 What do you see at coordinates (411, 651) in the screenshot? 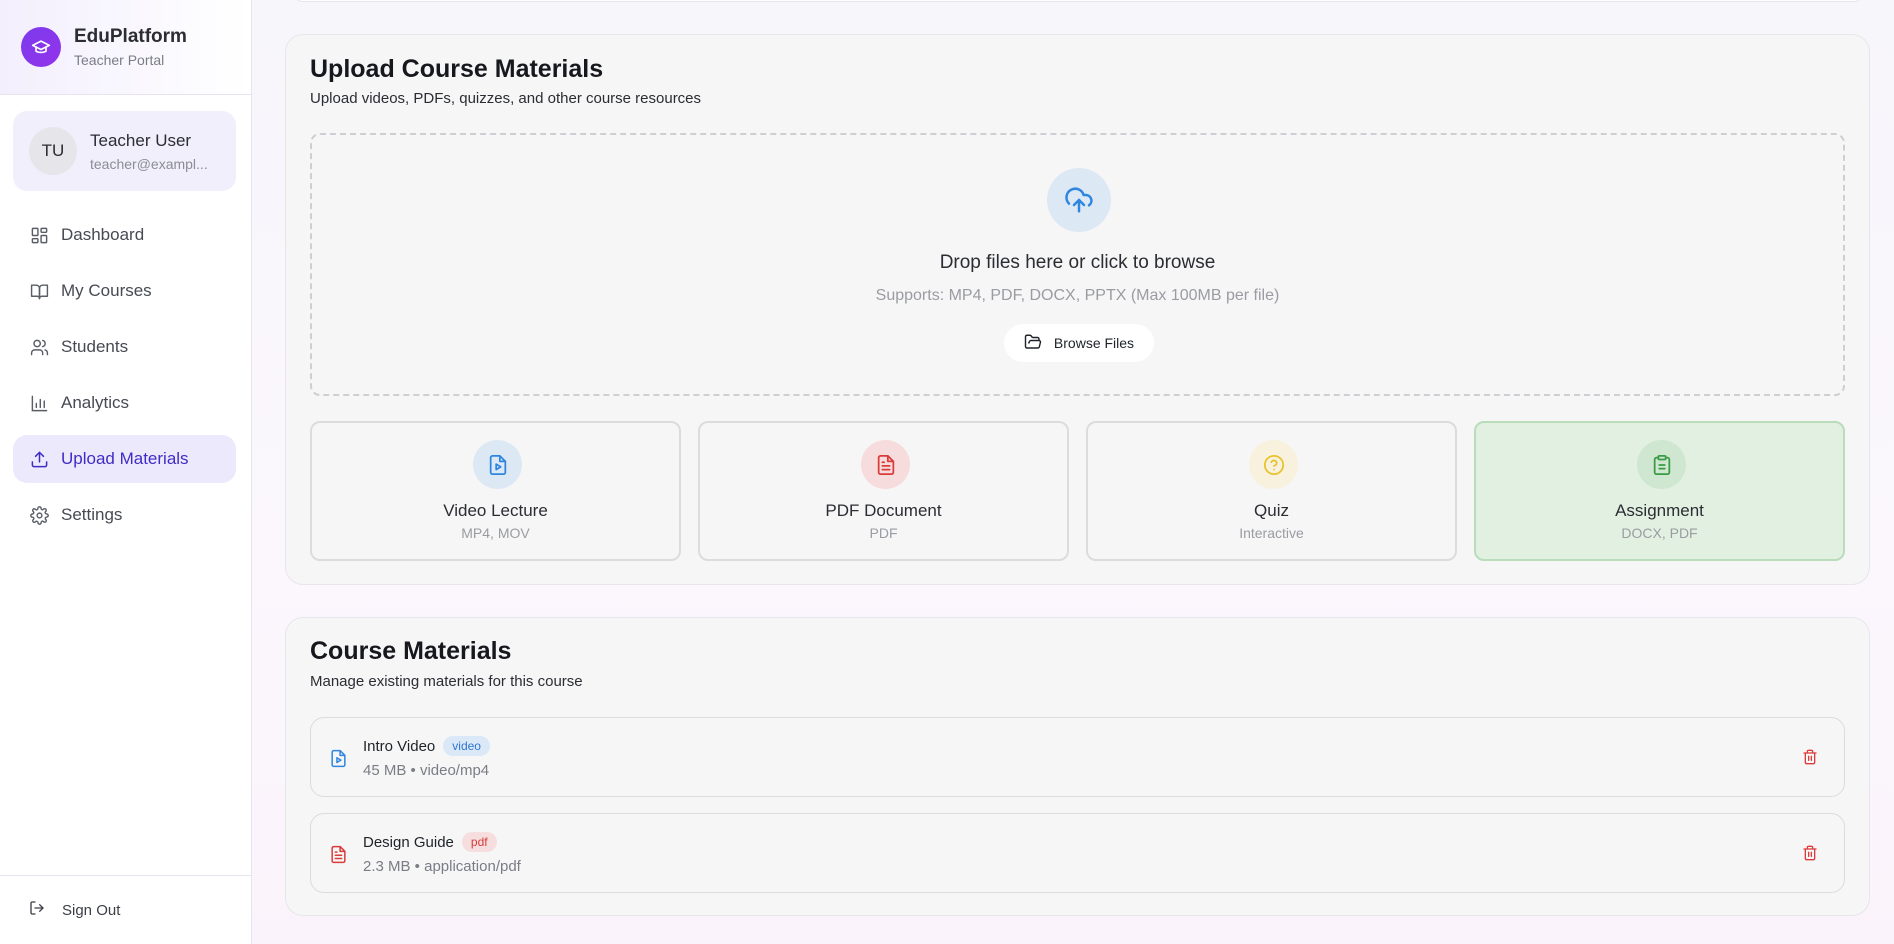
I see `materials-title: Course Materials` at bounding box center [411, 651].